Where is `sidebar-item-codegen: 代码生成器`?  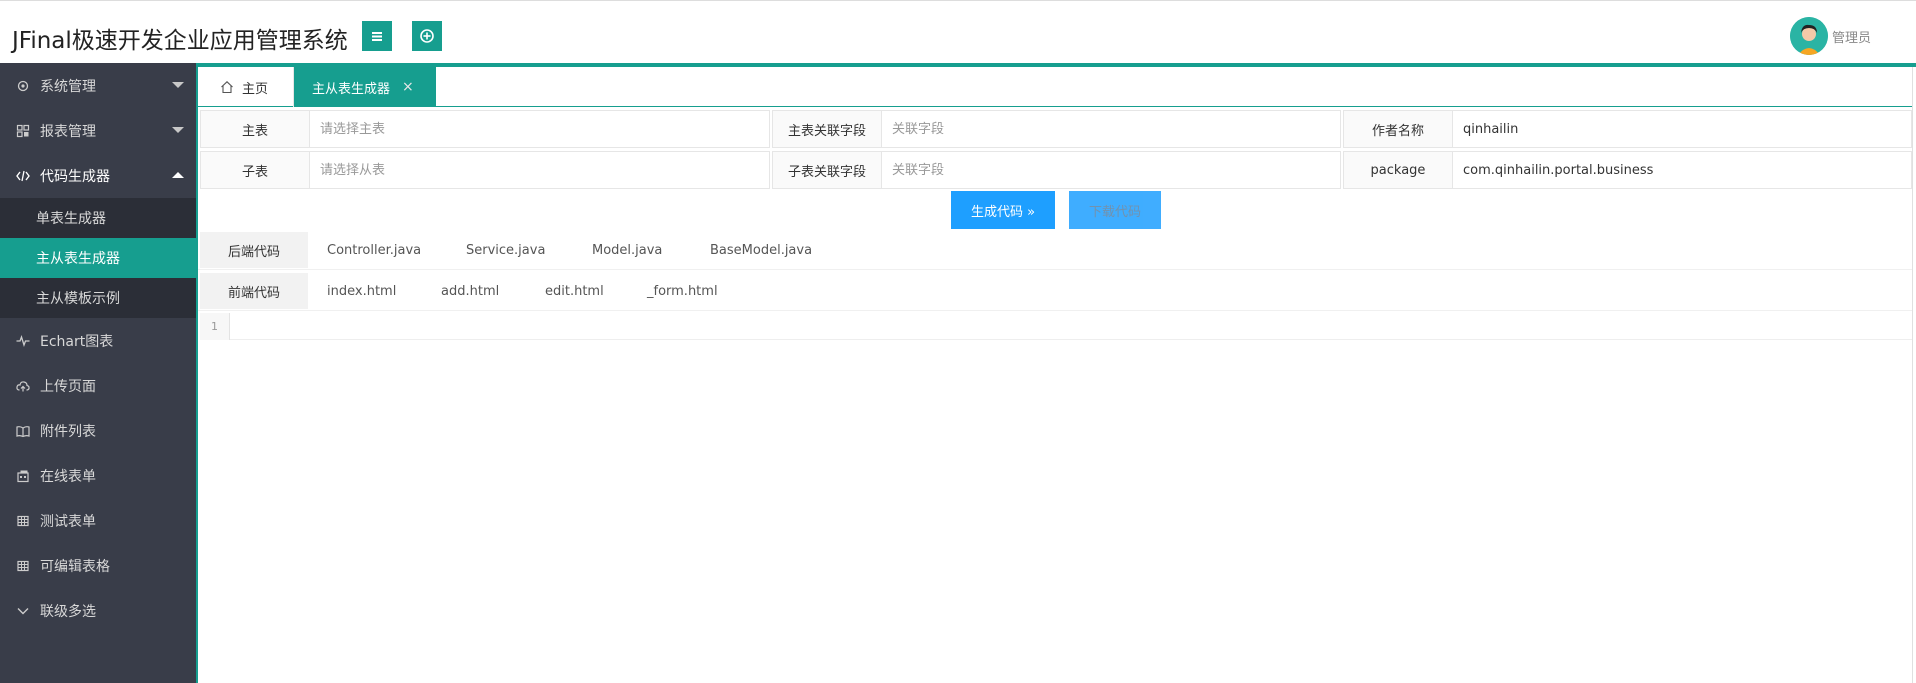
sidebar-item-codegen: 代码生成器 is located at coordinates (98, 175).